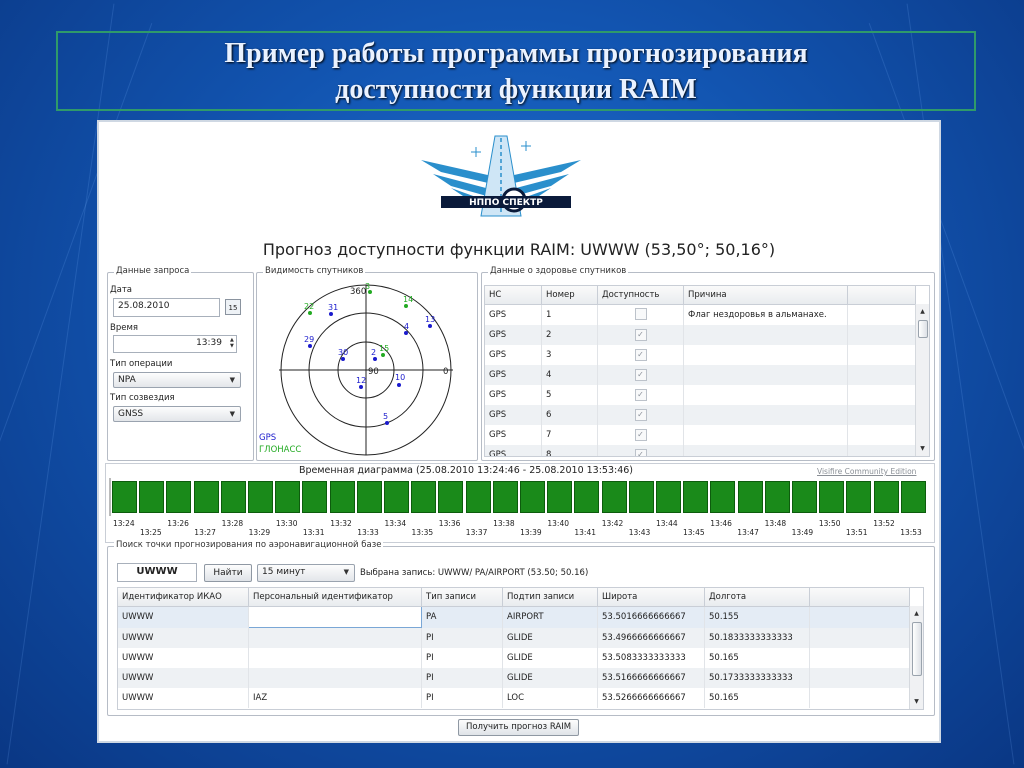 This screenshot has width=1024, height=768. What do you see at coordinates (513, 295) in the screenshot?
I see `health-column-header: НС` at bounding box center [513, 295].